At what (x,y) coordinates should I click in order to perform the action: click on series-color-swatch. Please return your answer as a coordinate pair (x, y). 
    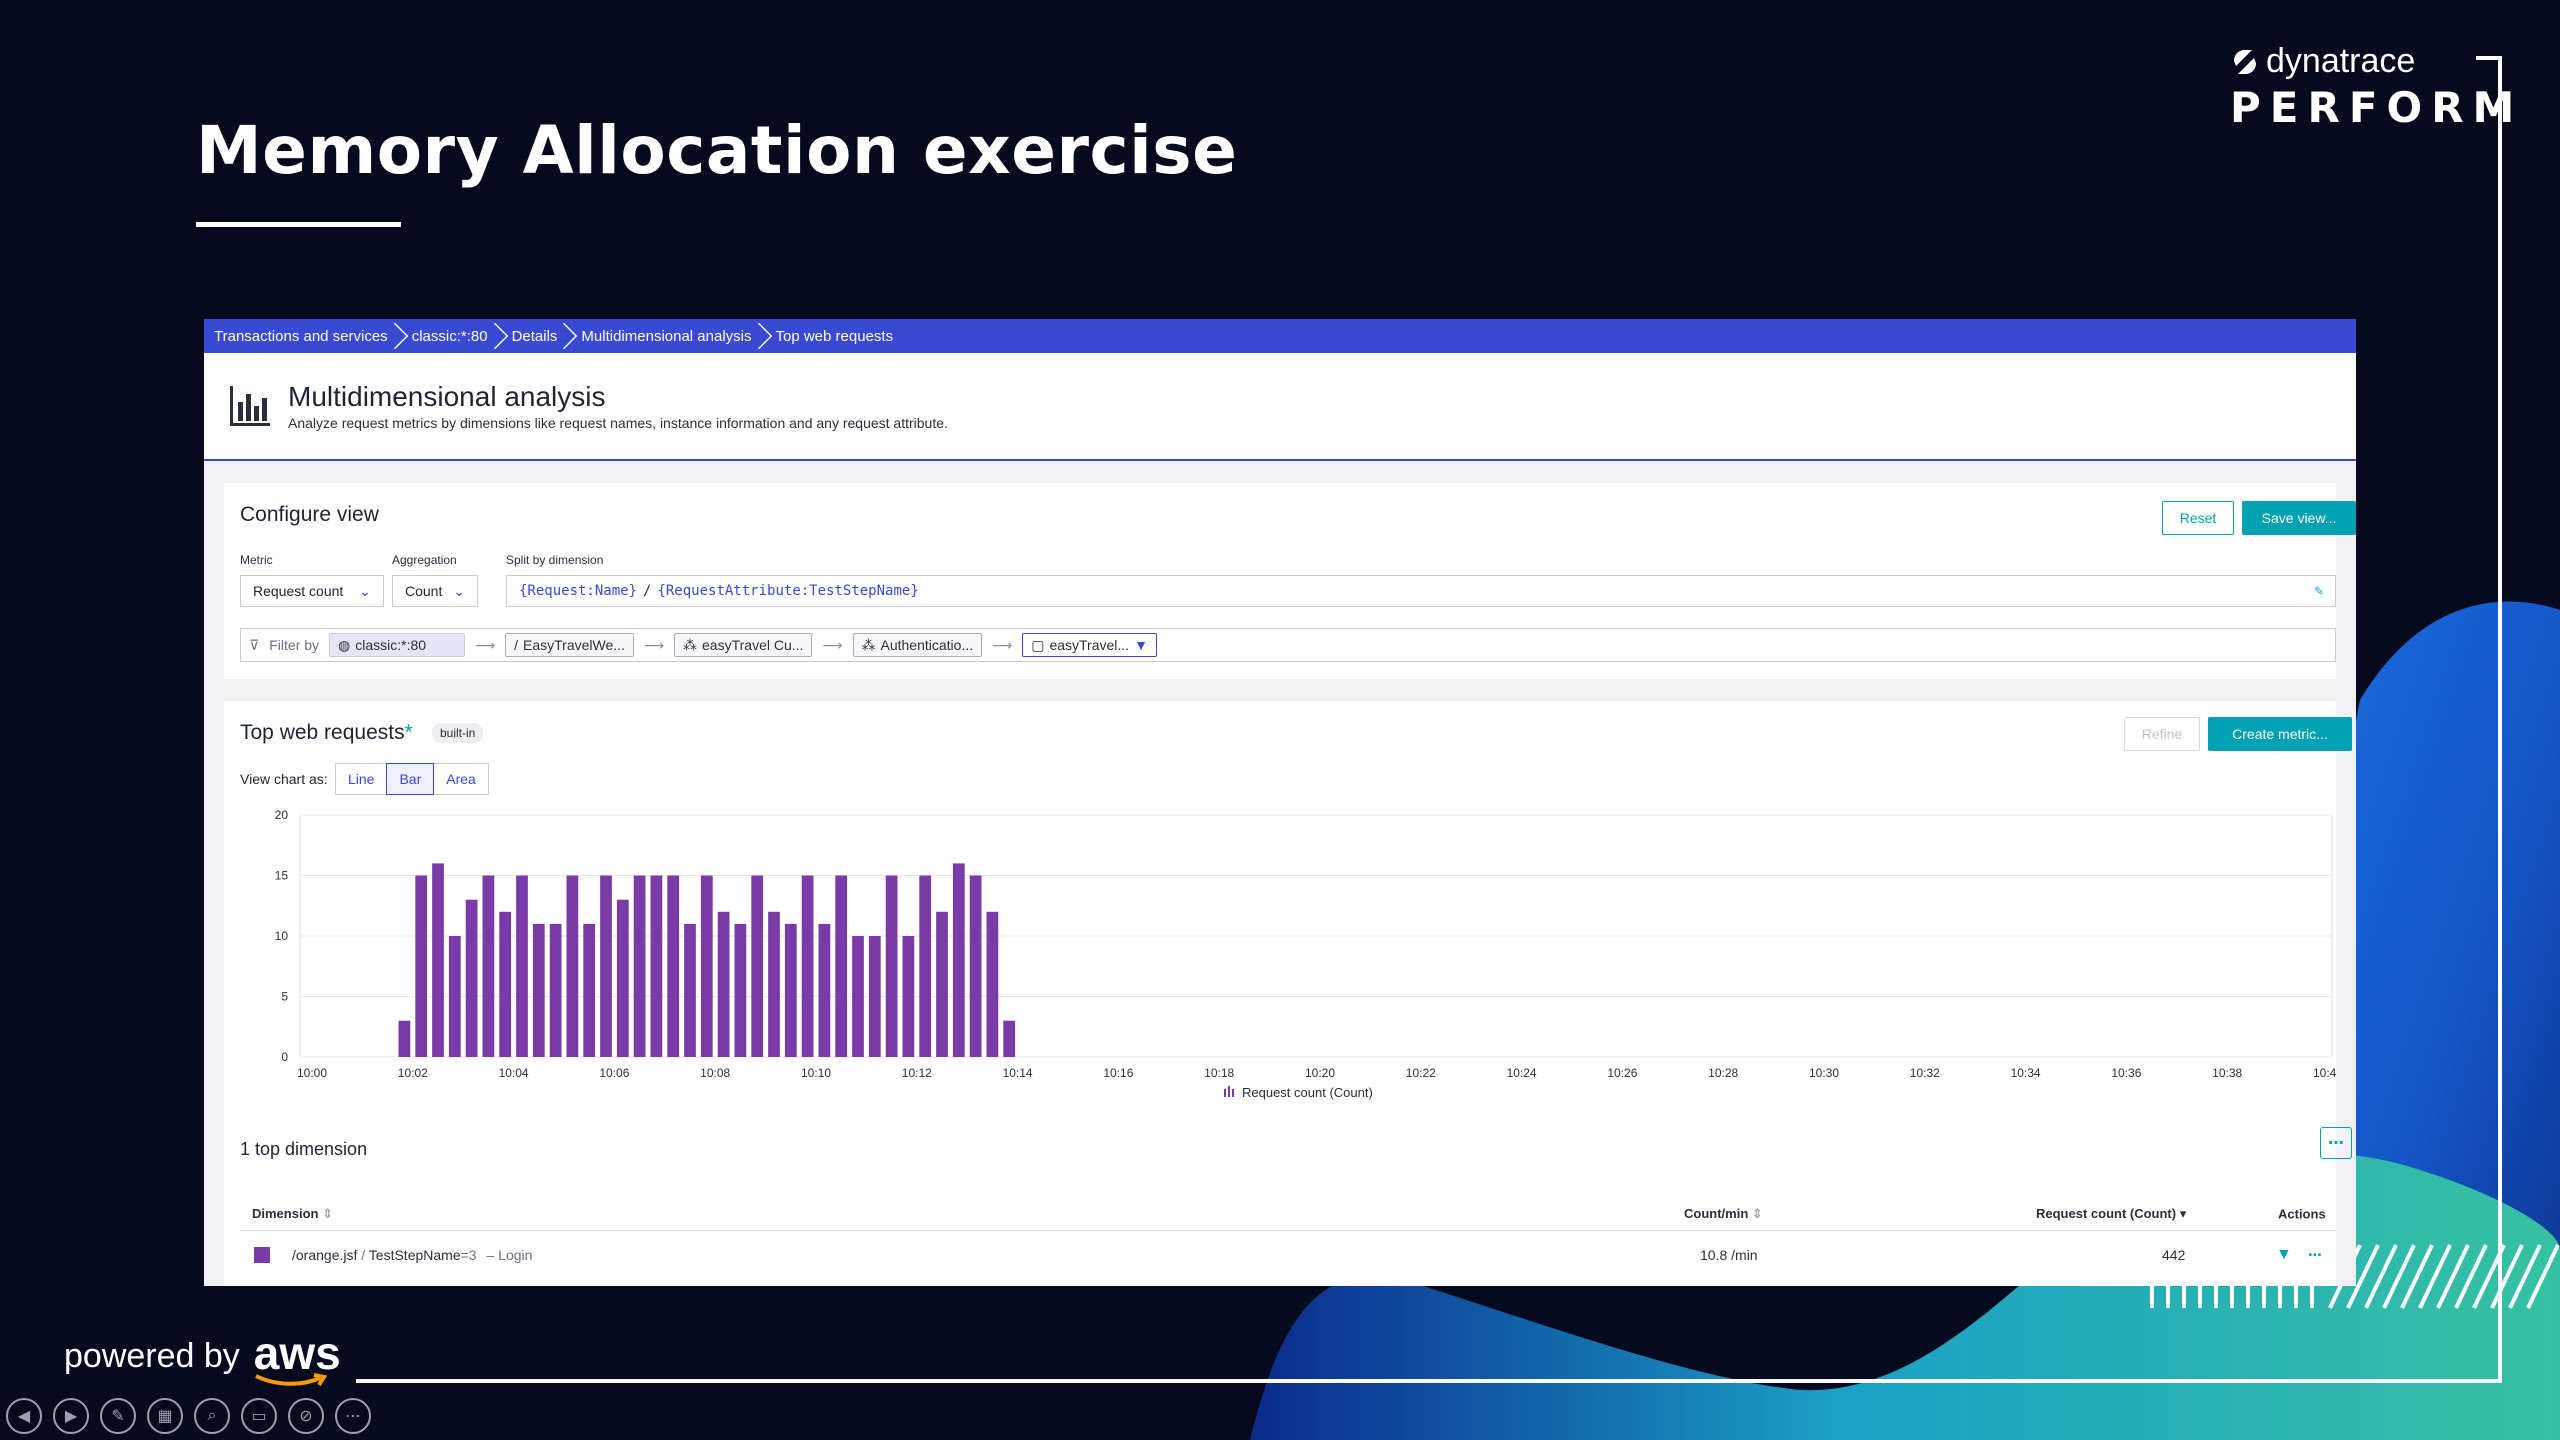
    Looking at the image, I should click on (262, 1255).